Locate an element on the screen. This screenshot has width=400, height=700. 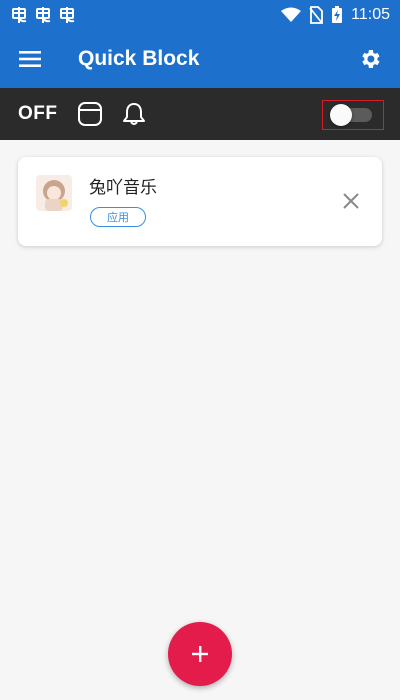
notification-icons is located at coordinates (43, 15).